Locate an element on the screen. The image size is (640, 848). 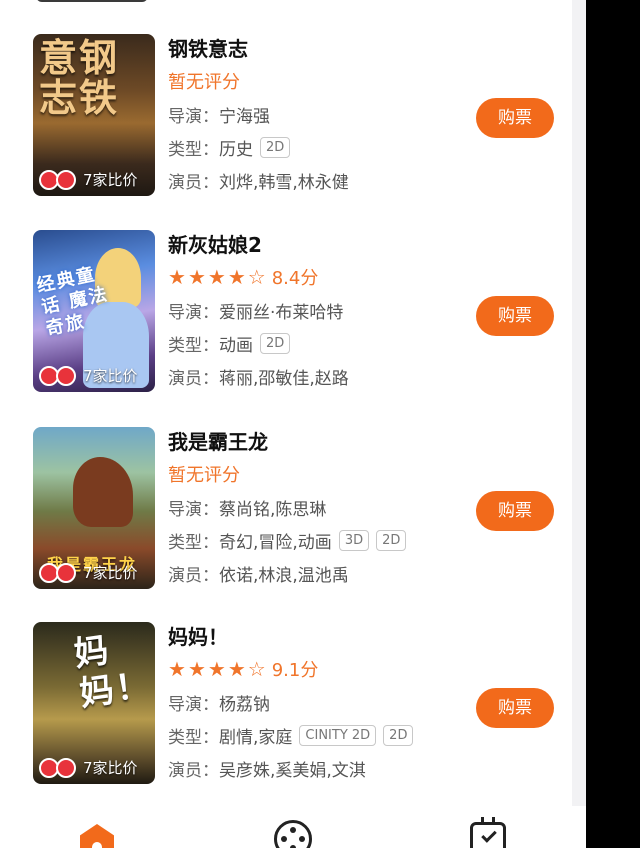
cast-line: 演员： 蒋丽,邵敏佳,赵路 is located at coordinates (318, 376).